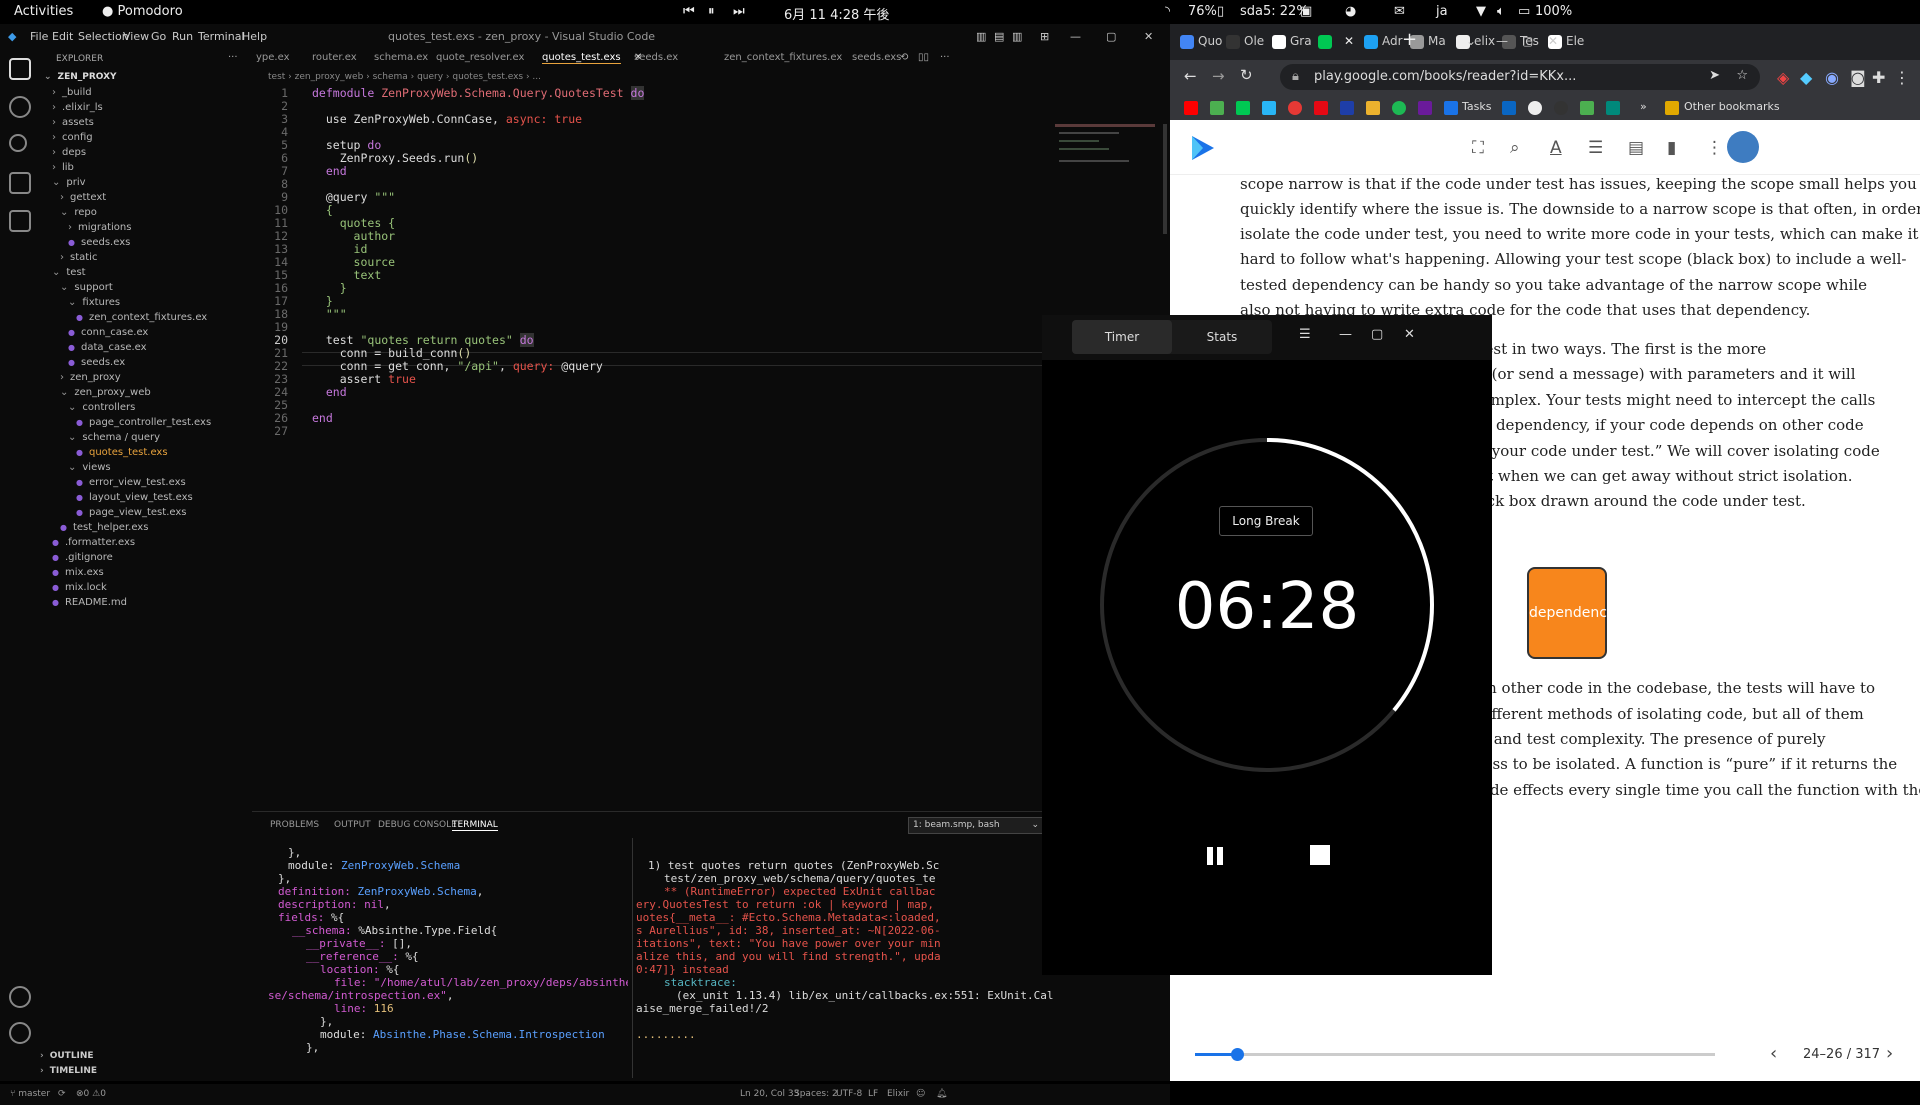 This screenshot has width=1920, height=1105. I want to click on pocket-icon: ◈, so click(1783, 77).